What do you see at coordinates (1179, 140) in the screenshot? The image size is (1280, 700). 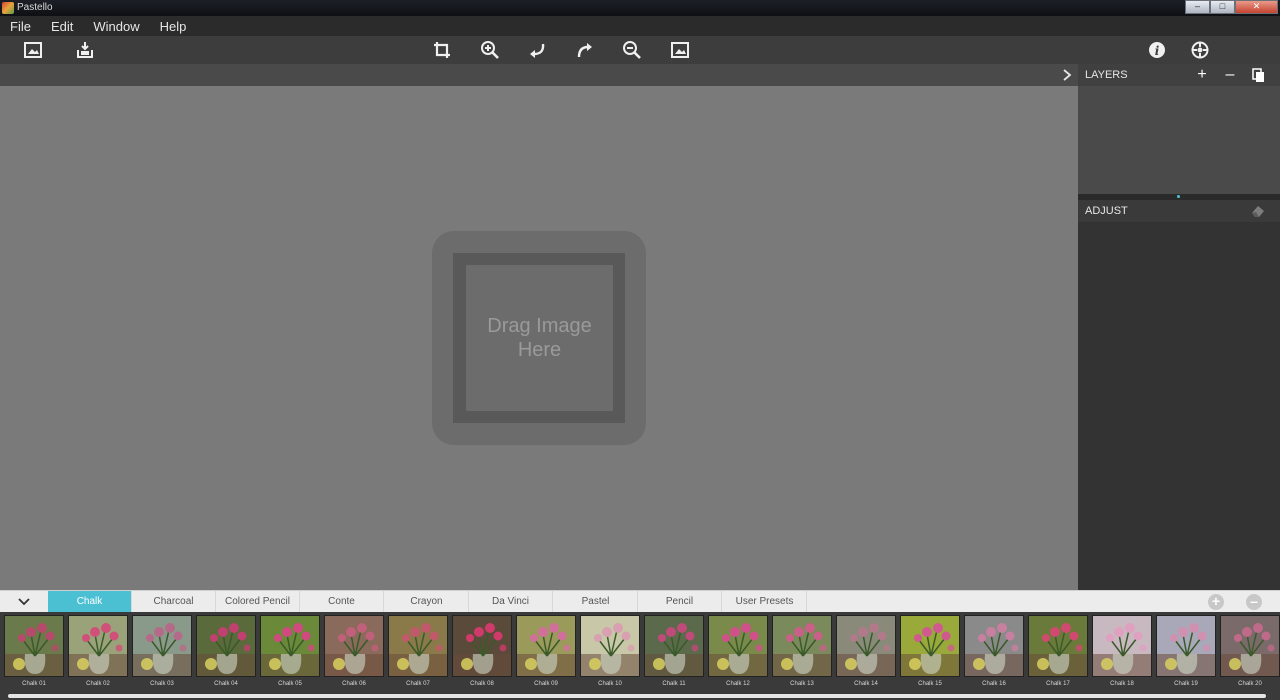 I see `layers-list` at bounding box center [1179, 140].